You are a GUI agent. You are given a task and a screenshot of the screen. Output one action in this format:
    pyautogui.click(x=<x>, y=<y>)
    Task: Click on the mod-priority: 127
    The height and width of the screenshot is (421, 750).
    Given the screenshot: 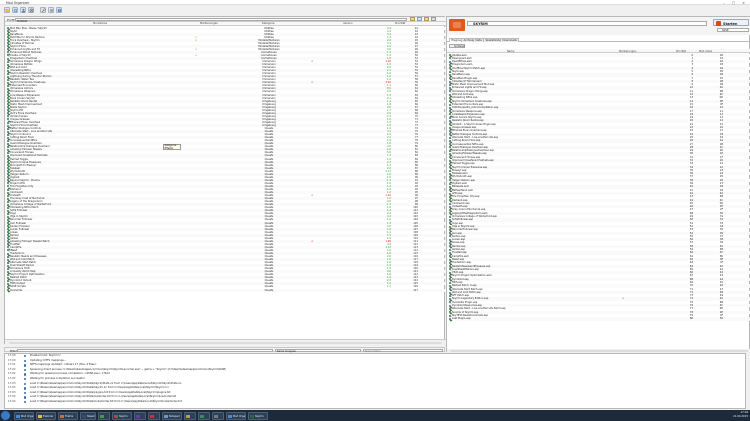 What is the action you would take?
    pyautogui.click(x=415, y=290)
    